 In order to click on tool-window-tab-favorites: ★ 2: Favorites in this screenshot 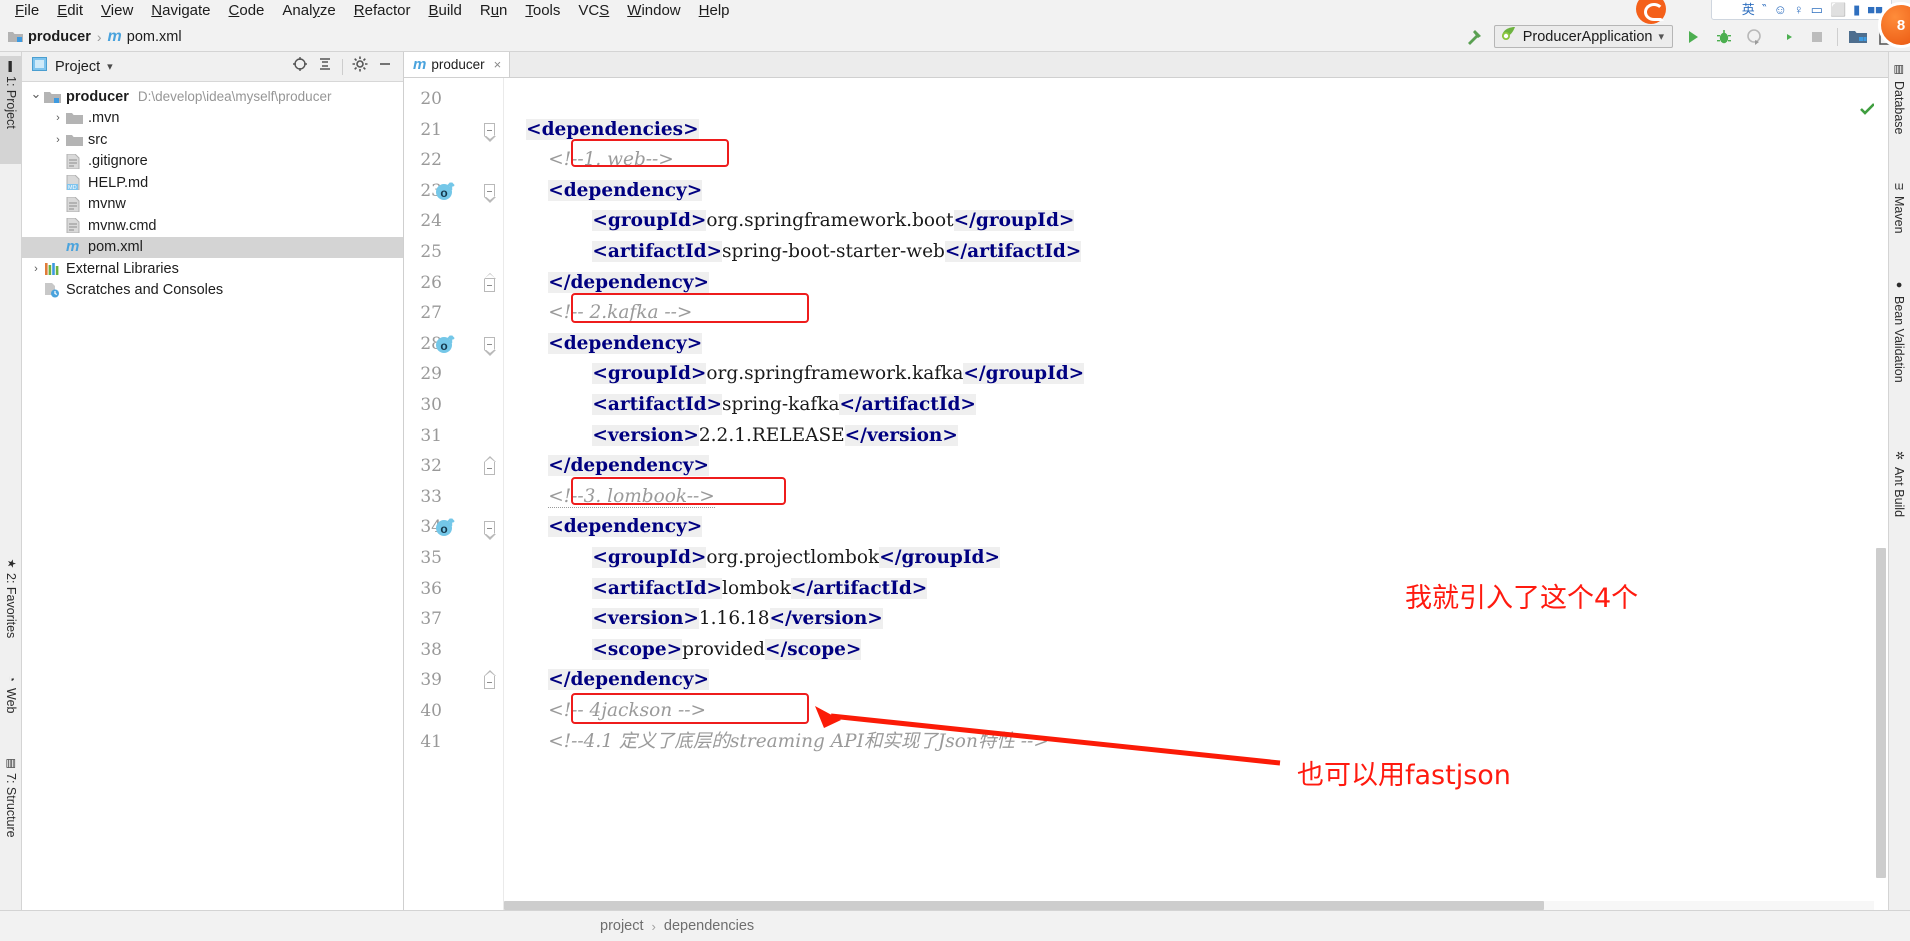, I will do `click(11, 603)`.